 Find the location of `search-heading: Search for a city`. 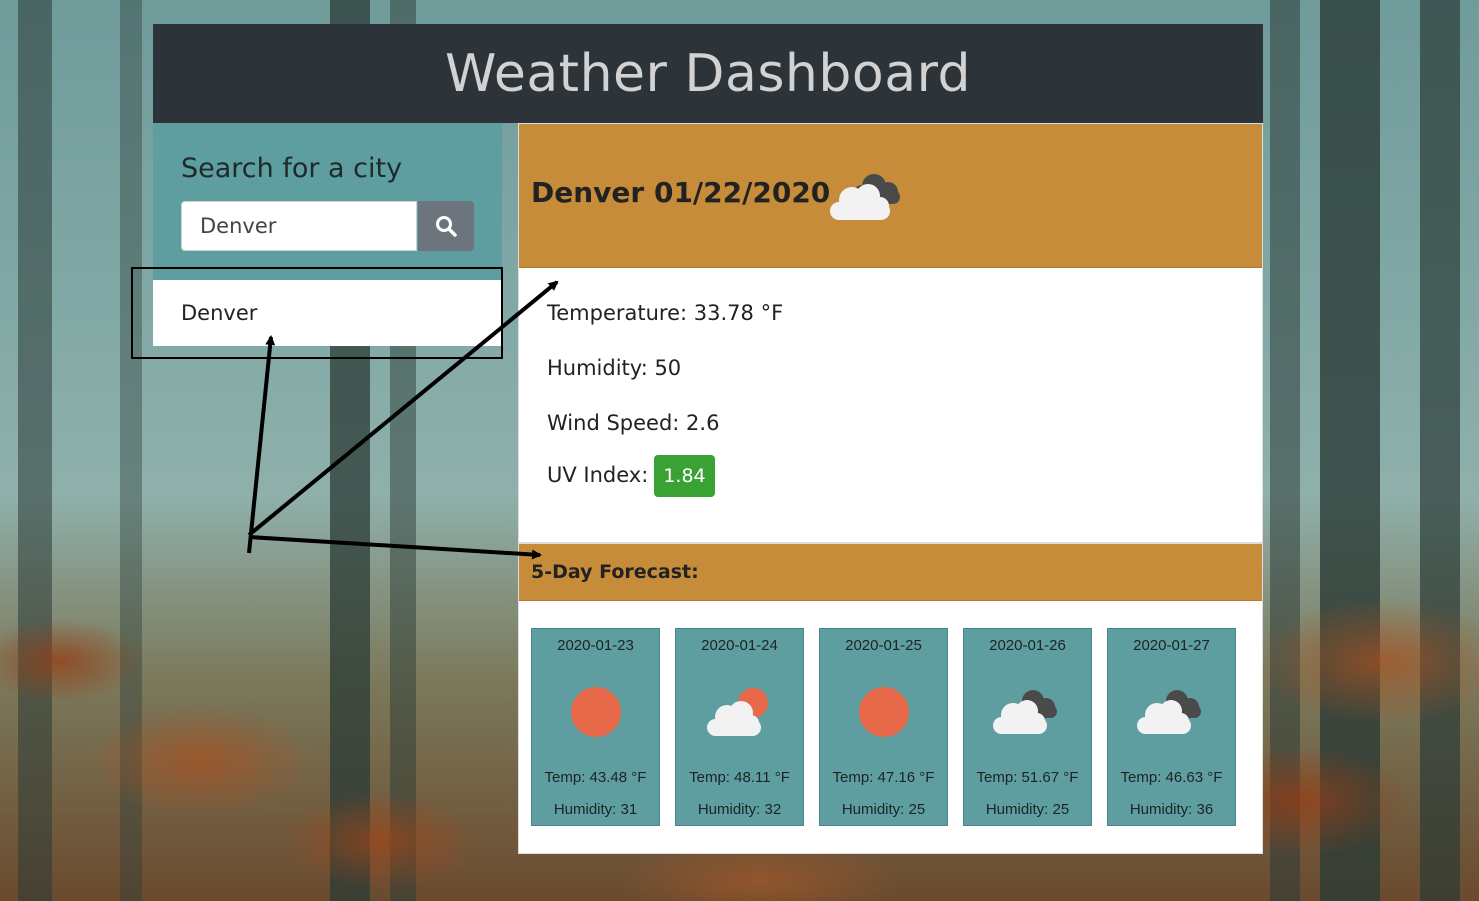

search-heading: Search for a city is located at coordinates (292, 168).